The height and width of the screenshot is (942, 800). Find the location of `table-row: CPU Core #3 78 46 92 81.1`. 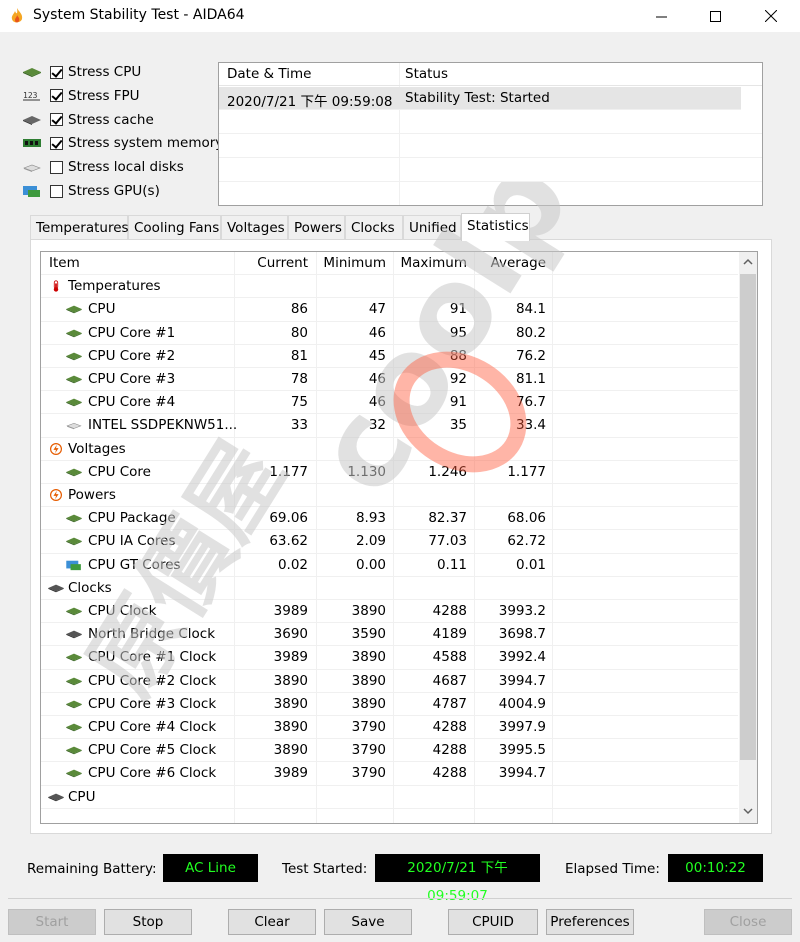

table-row: CPU Core #3 78 46 92 81.1 is located at coordinates (389, 380).